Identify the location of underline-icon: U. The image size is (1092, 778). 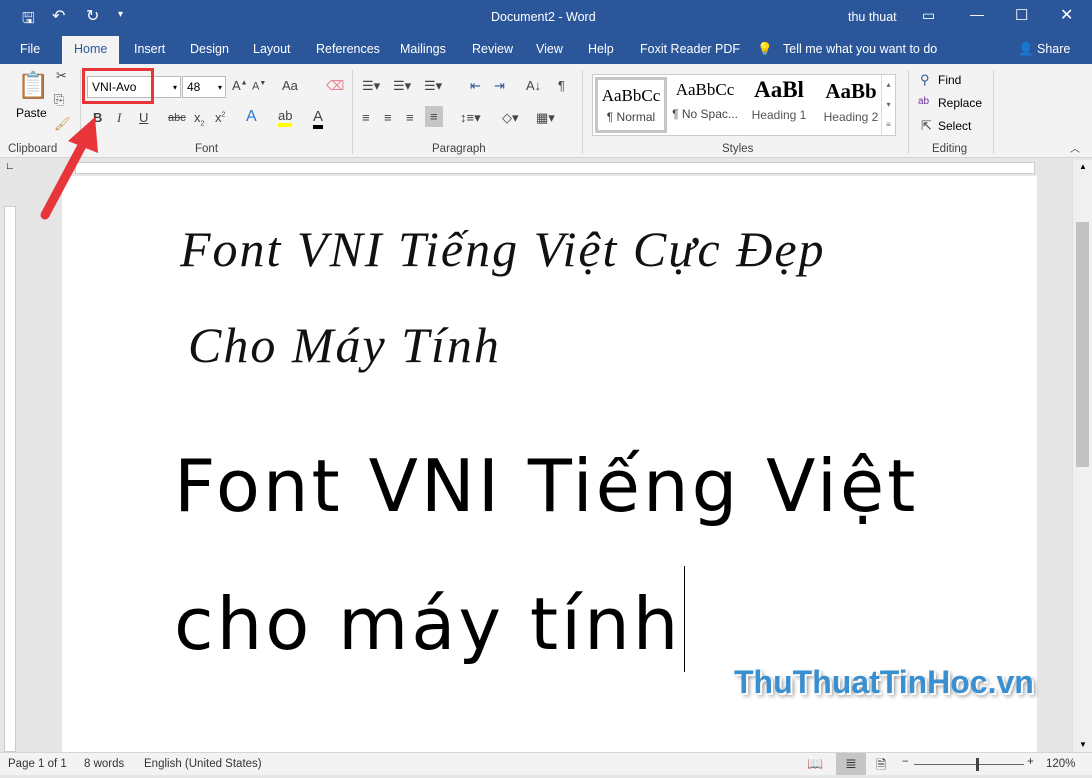
(143, 117).